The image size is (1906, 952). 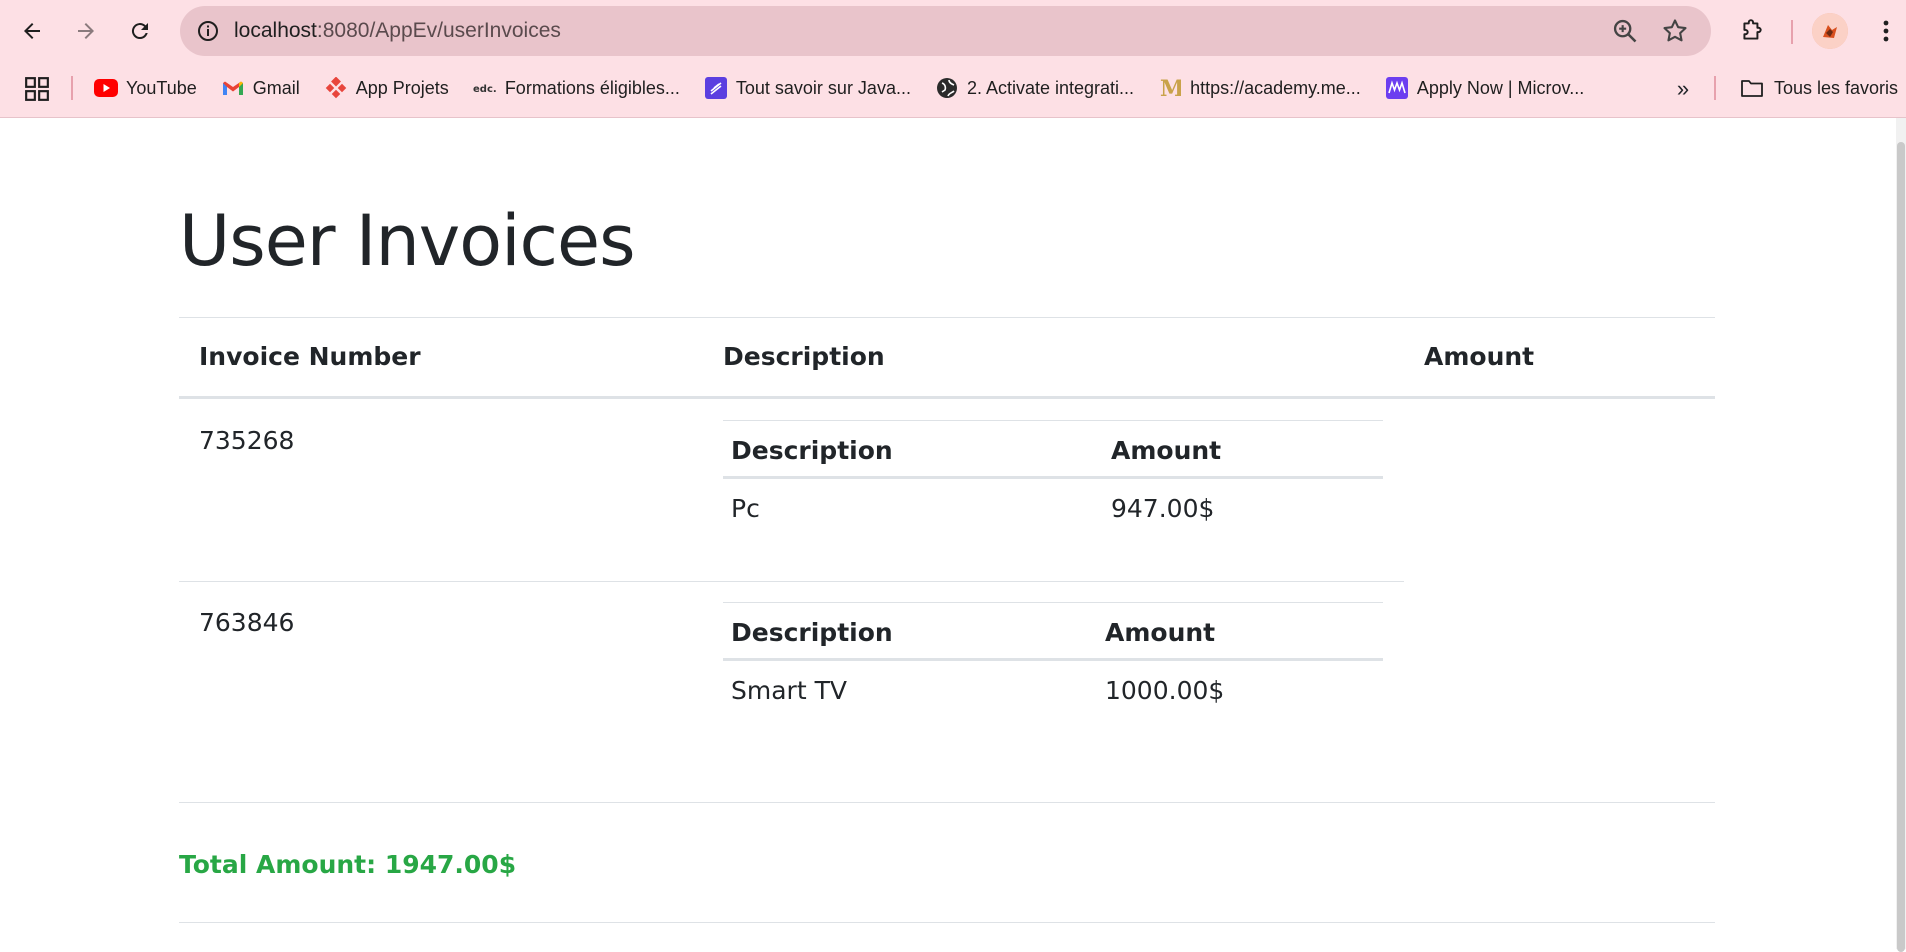 I want to click on reload-icon, so click(x=139, y=31).